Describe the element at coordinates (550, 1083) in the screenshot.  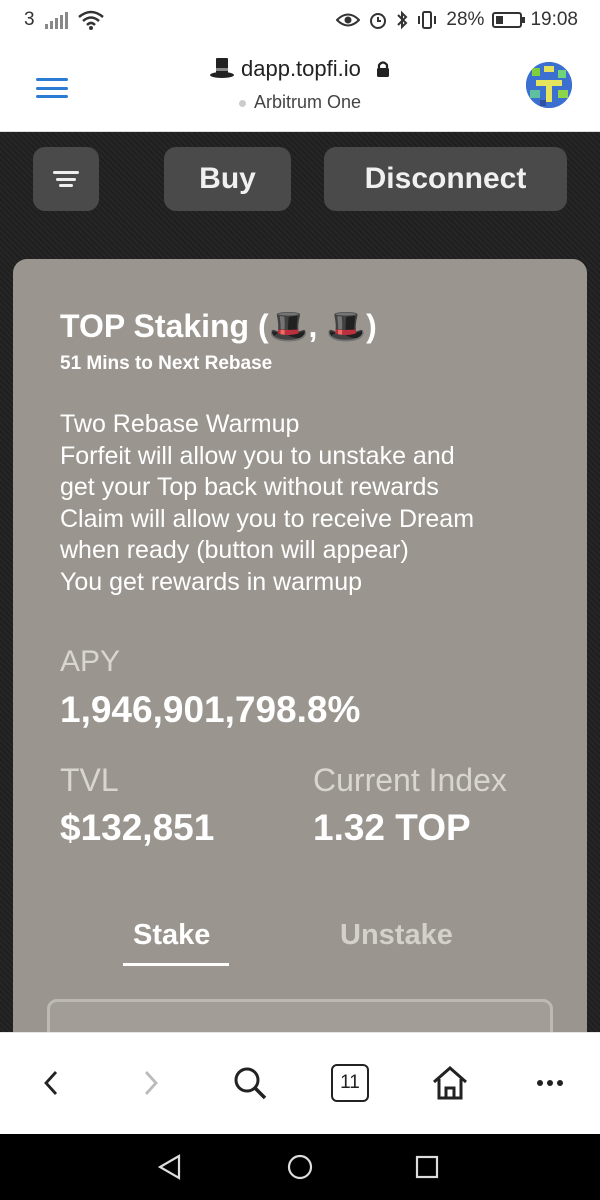
I see `more-icon` at that location.